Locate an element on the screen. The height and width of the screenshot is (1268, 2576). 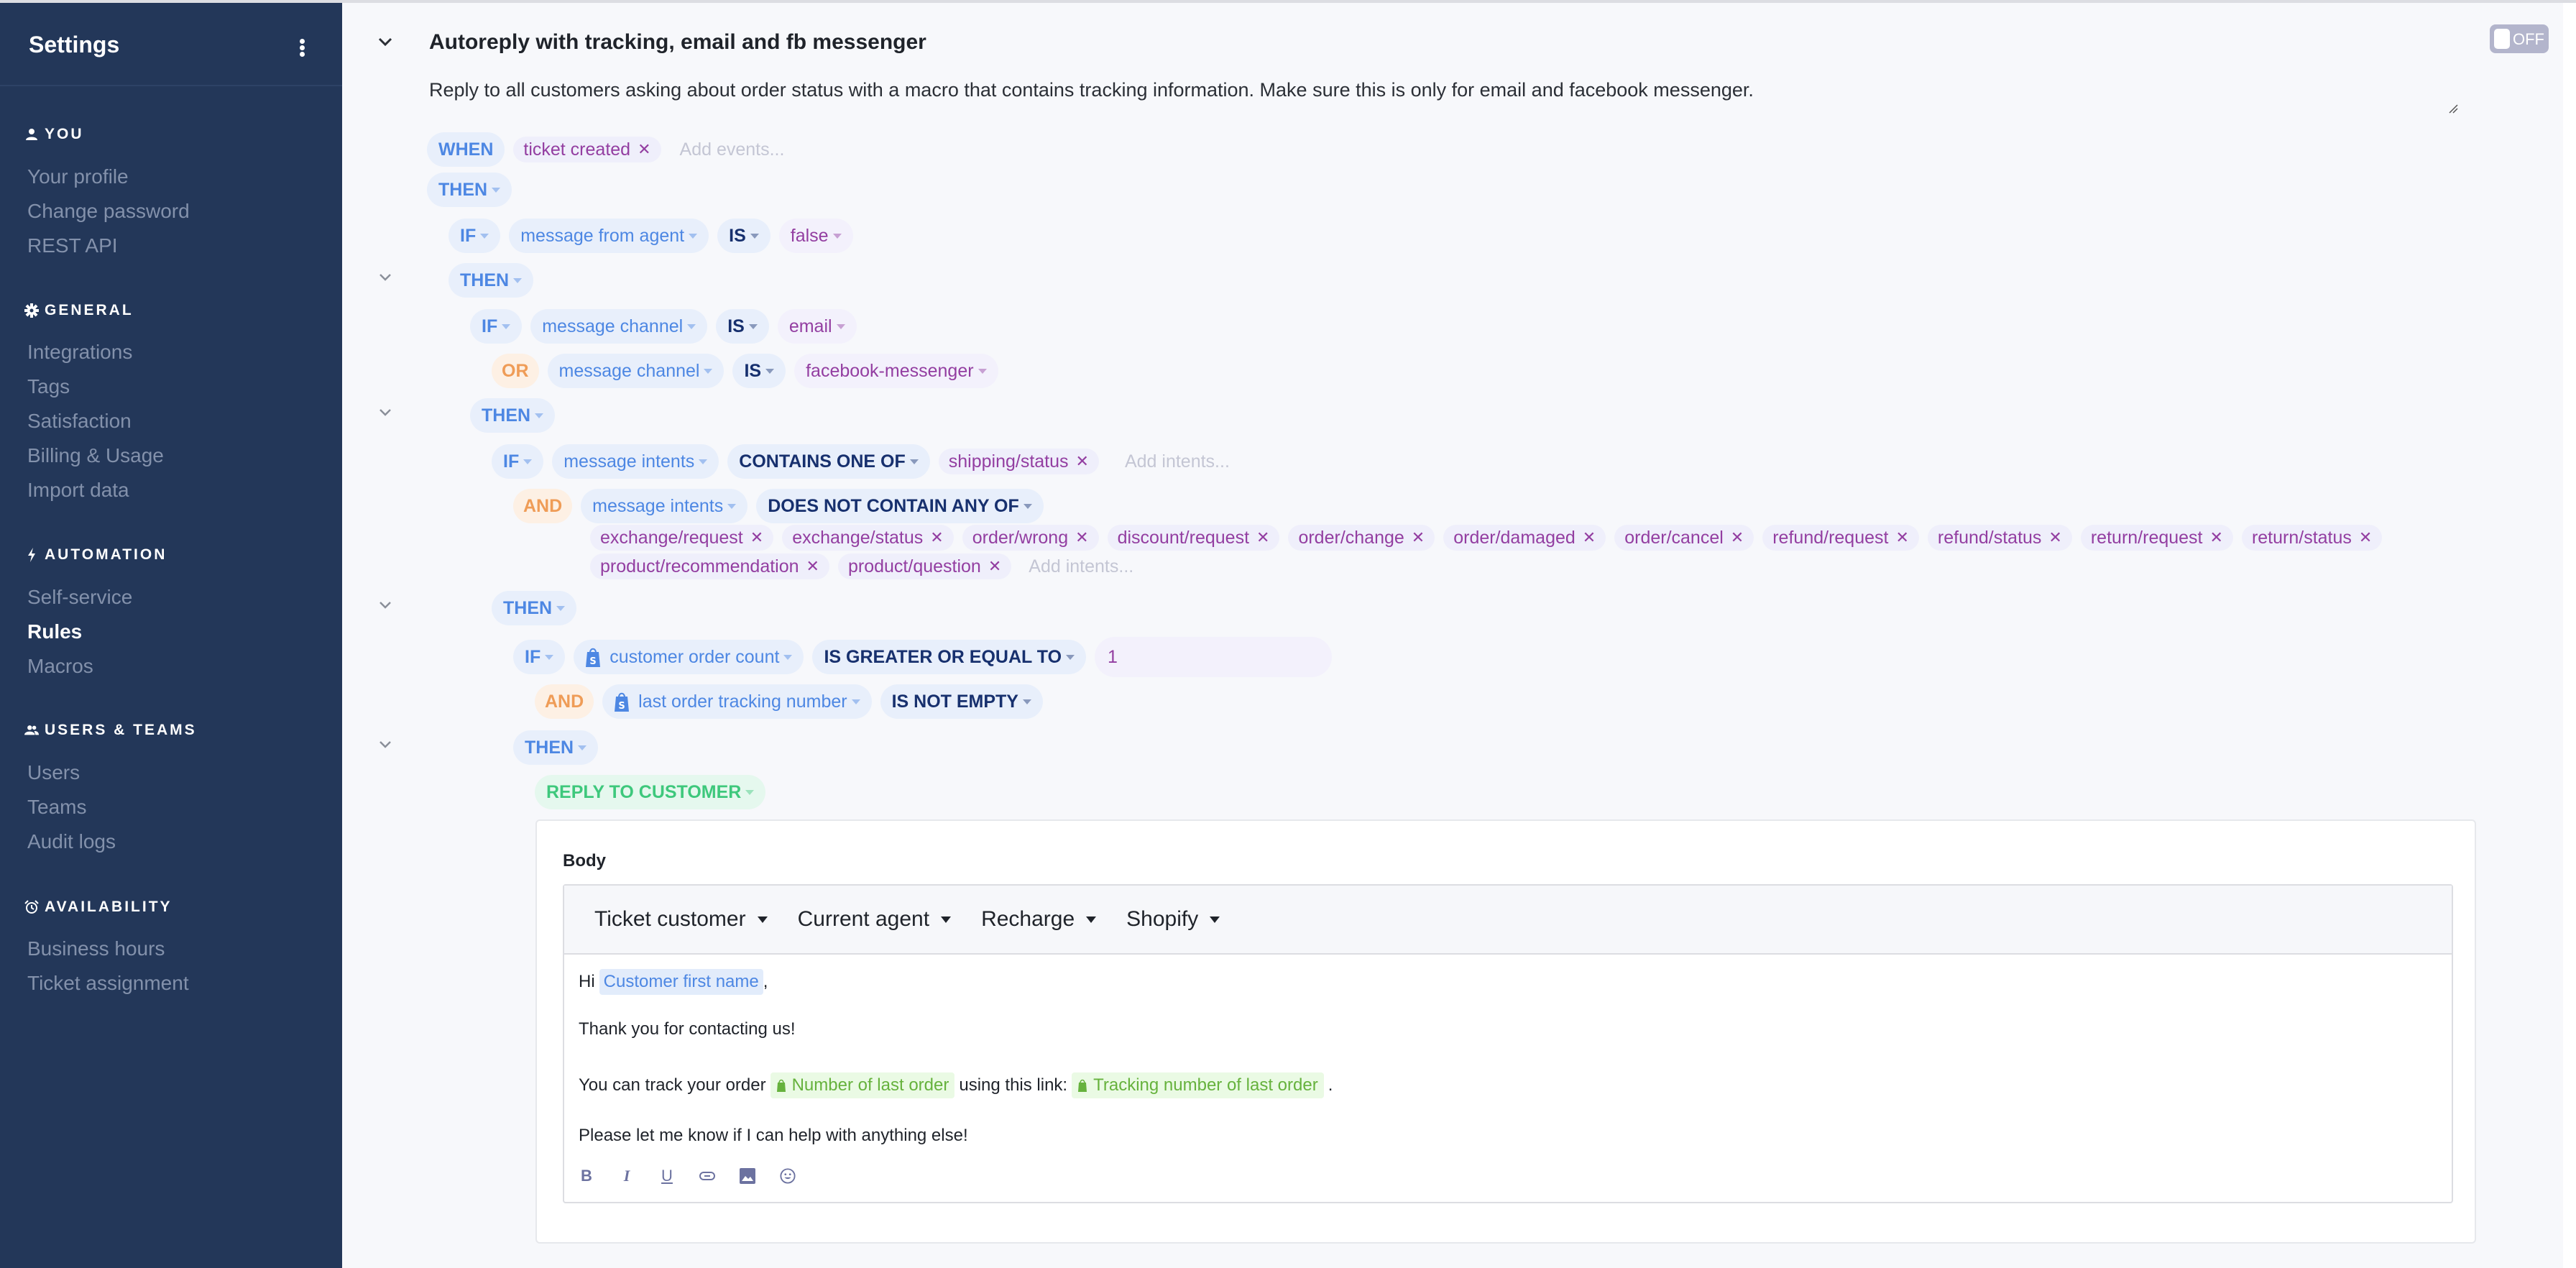
intent-tag: discount/request ✕ is located at coordinates (1193, 538).